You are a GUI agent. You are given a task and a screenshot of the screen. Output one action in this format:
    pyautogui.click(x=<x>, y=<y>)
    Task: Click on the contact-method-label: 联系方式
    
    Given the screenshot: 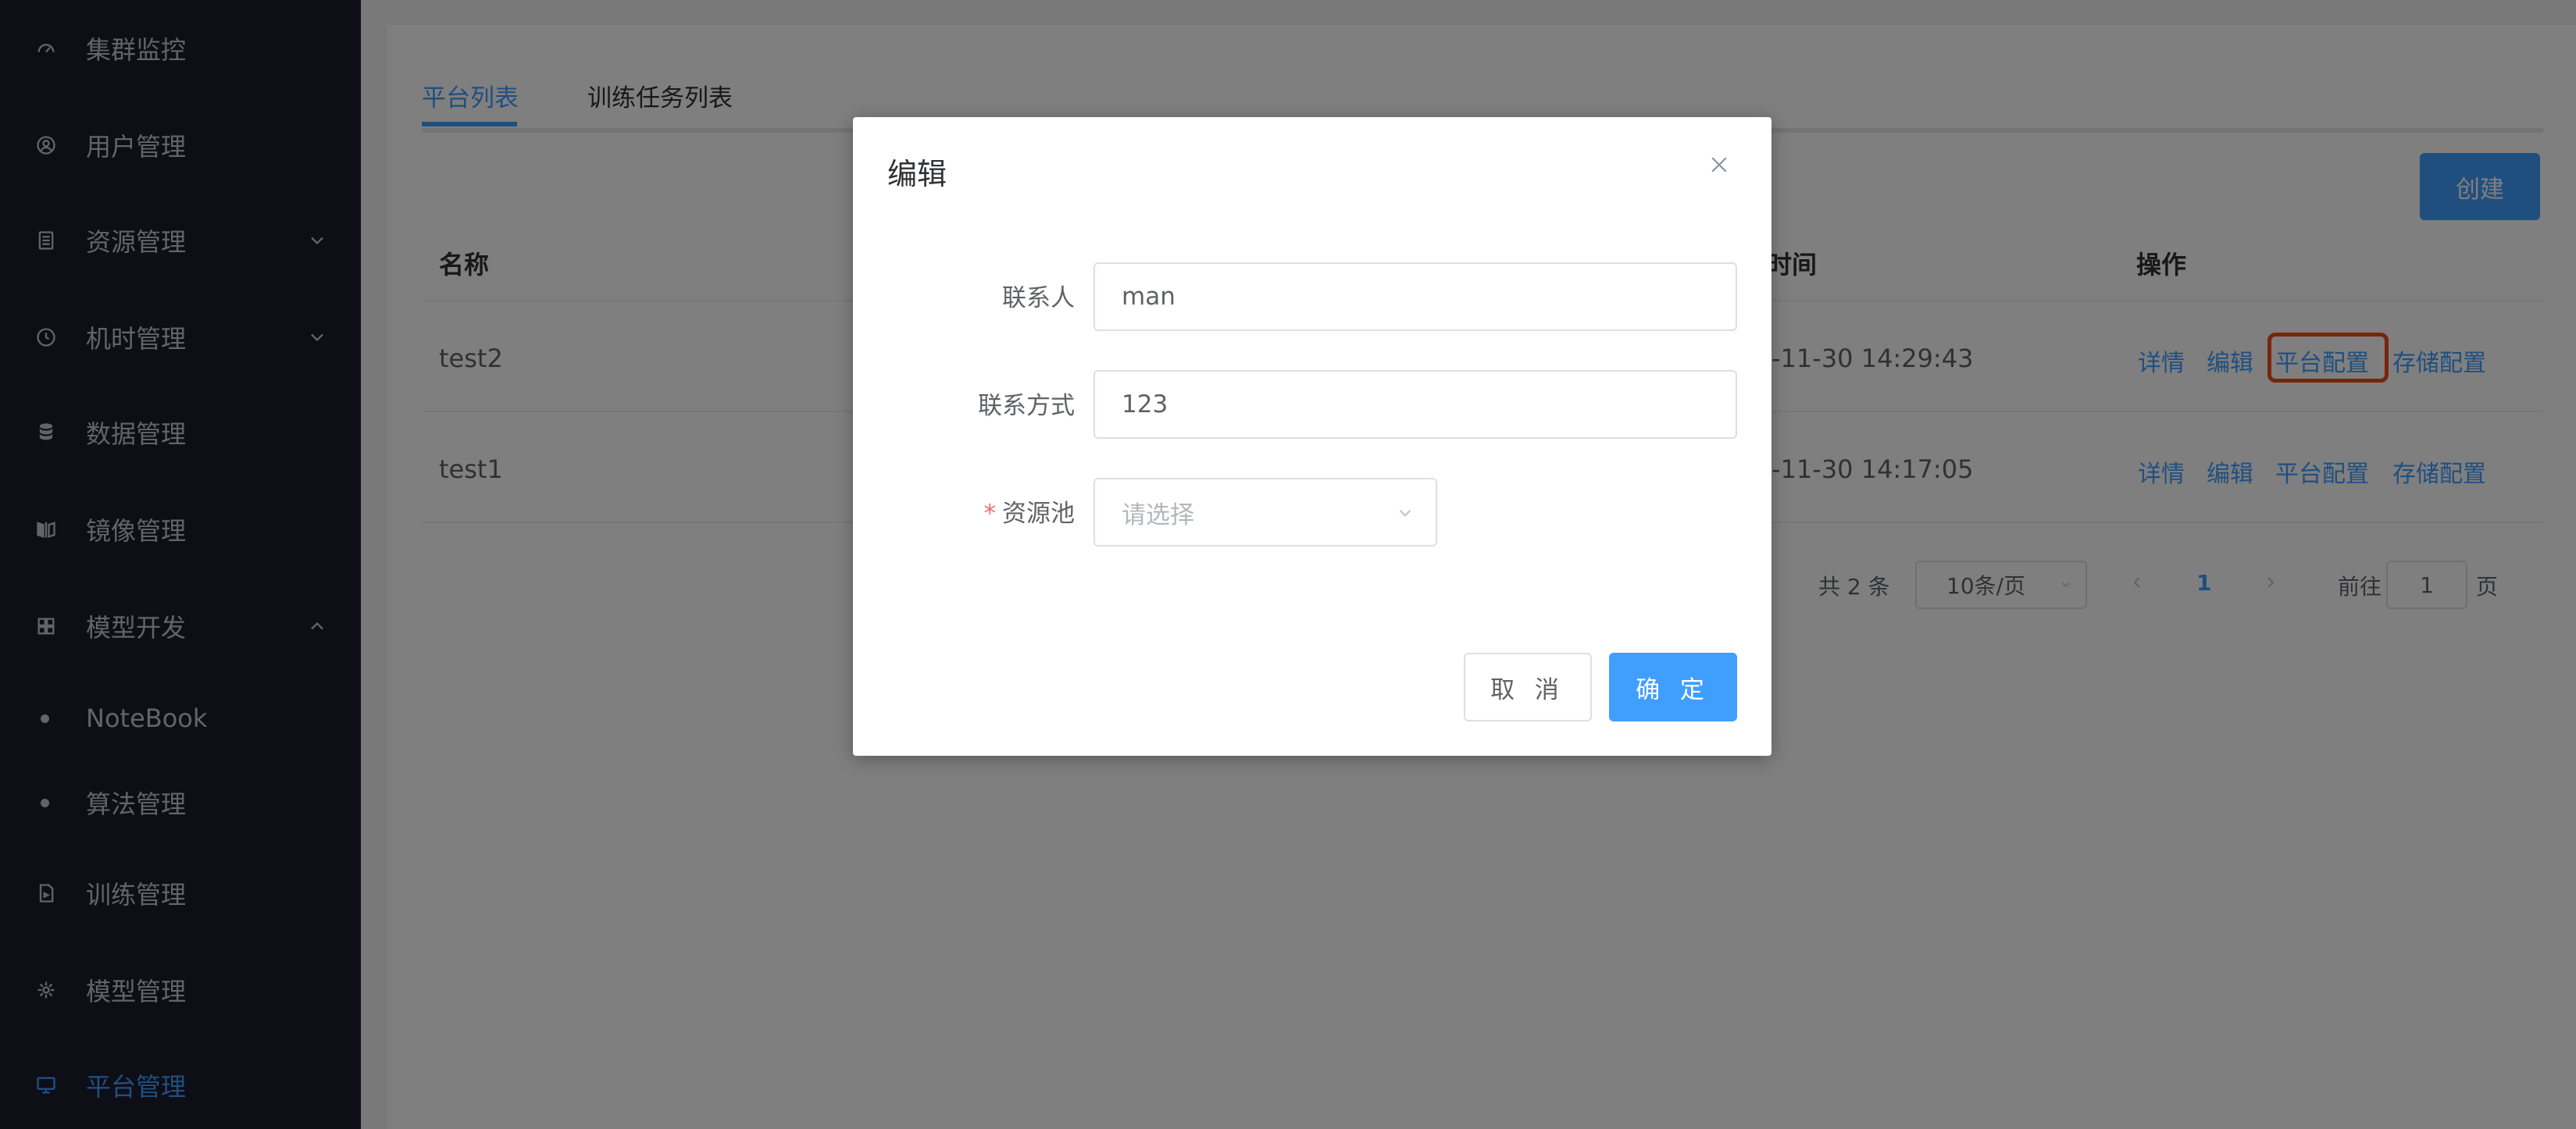 What is the action you would take?
    pyautogui.click(x=1026, y=406)
    